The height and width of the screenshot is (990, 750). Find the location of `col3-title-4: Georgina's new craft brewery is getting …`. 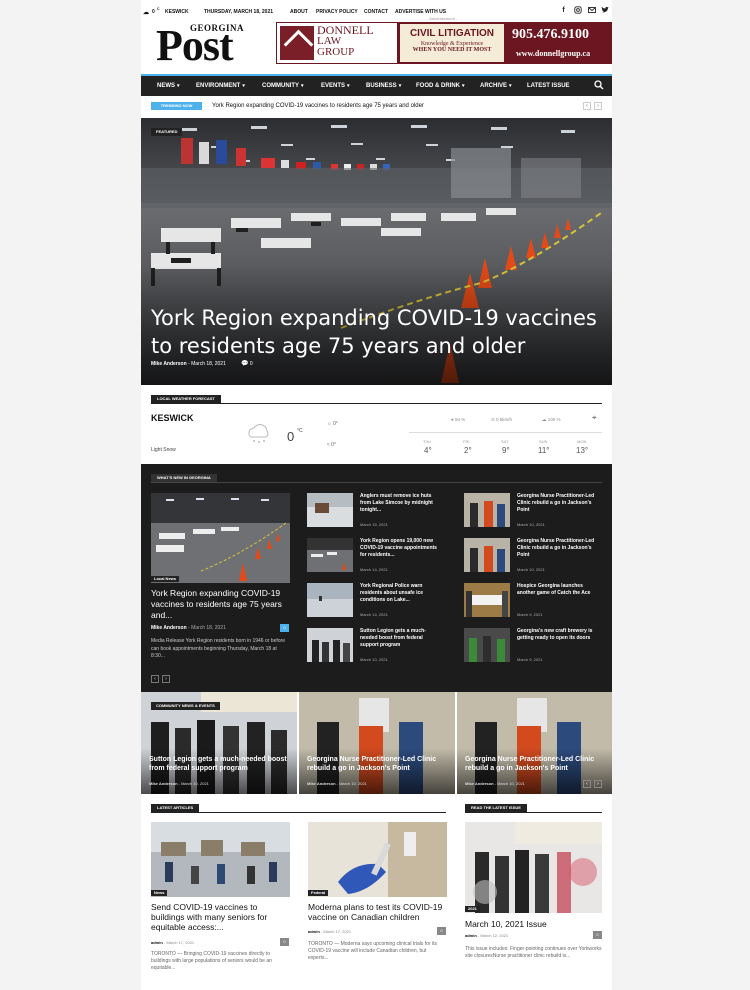

col3-title-4: Georgina's new craft brewery is getting … is located at coordinates (560, 635).